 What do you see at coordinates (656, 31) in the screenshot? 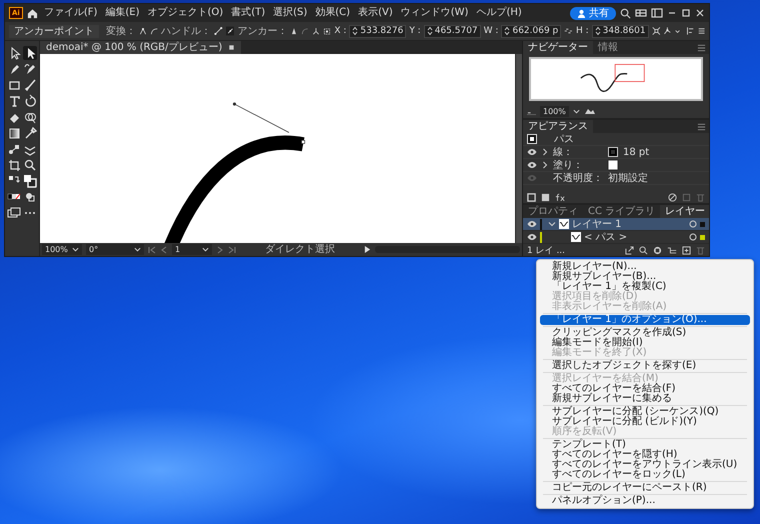
I see `transform-icon` at bounding box center [656, 31].